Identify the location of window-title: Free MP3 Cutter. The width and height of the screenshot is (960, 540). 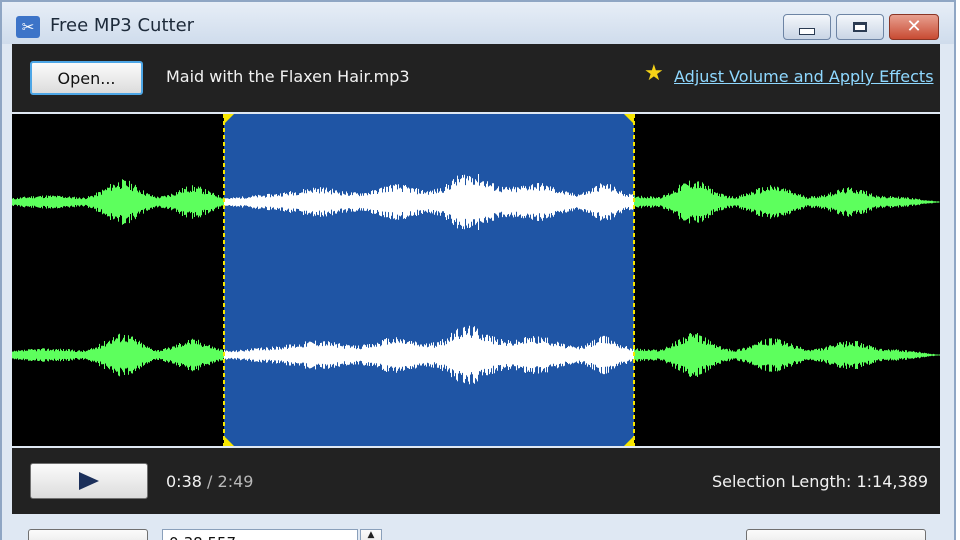
(122, 25).